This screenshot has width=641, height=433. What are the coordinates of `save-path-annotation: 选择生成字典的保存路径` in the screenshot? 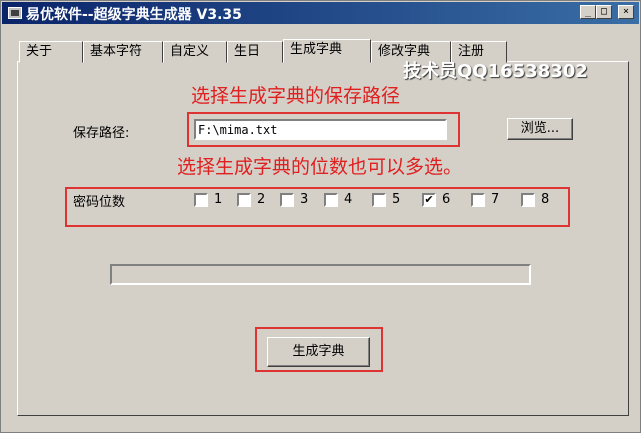 It's located at (296, 96).